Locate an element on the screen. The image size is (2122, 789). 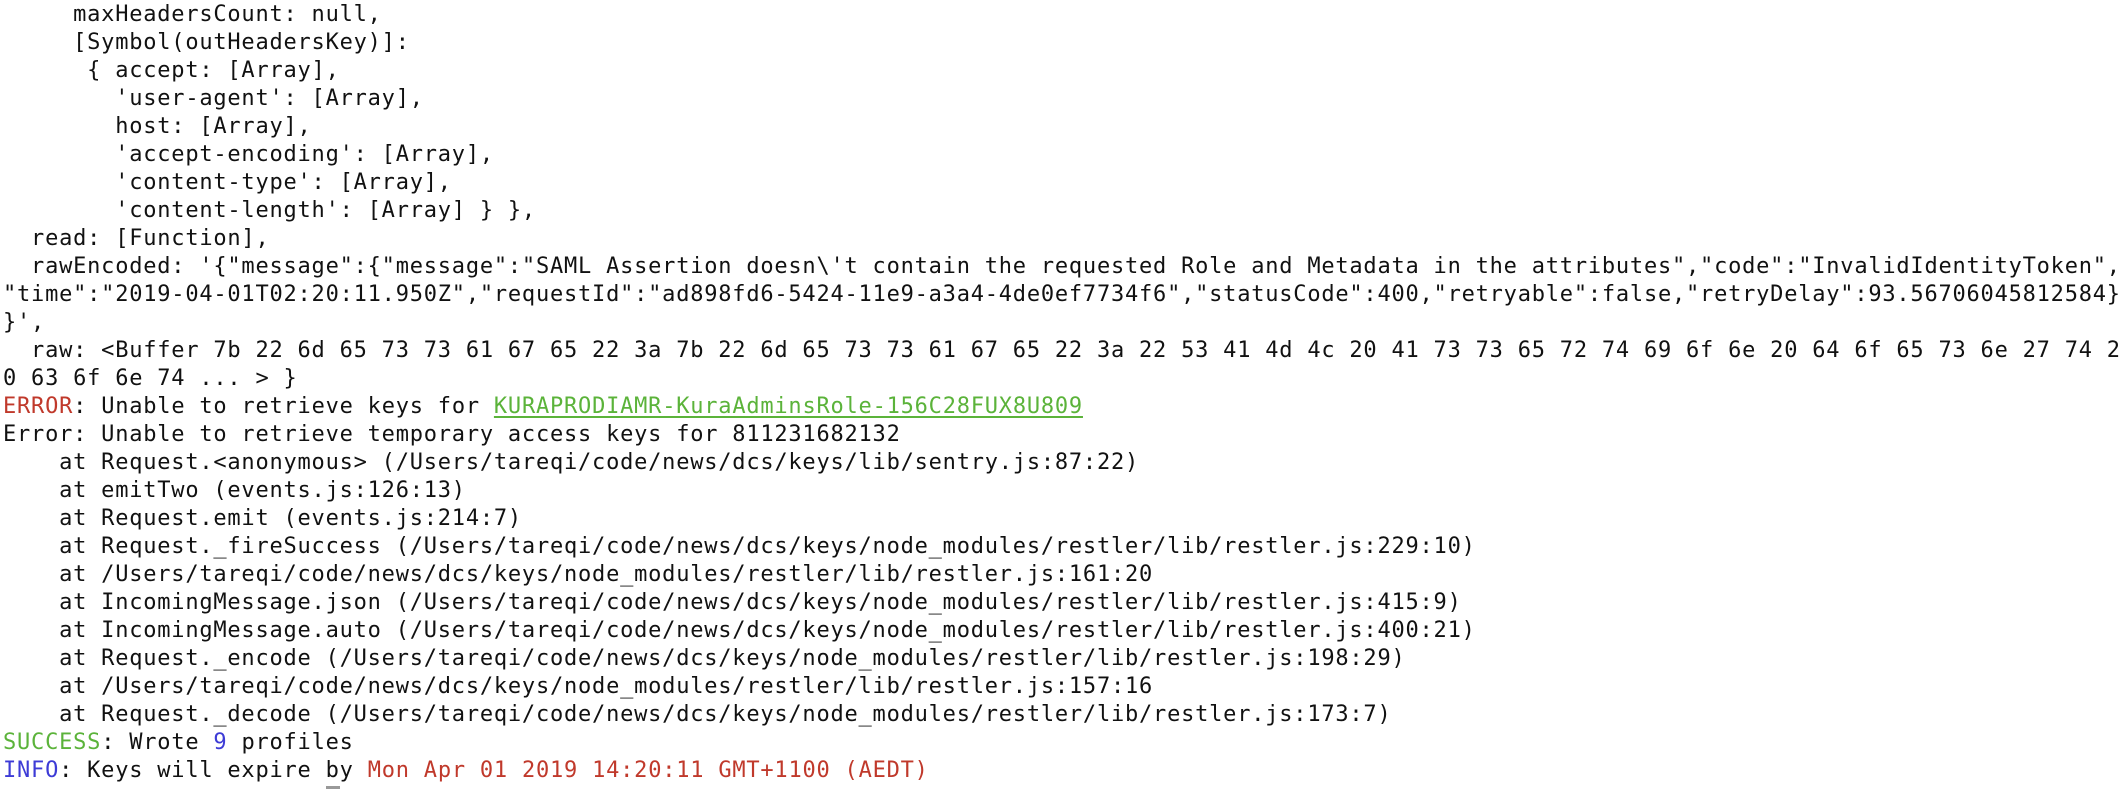
line-text: at Request.emit (events.js:214:7) is located at coordinates (262, 518).